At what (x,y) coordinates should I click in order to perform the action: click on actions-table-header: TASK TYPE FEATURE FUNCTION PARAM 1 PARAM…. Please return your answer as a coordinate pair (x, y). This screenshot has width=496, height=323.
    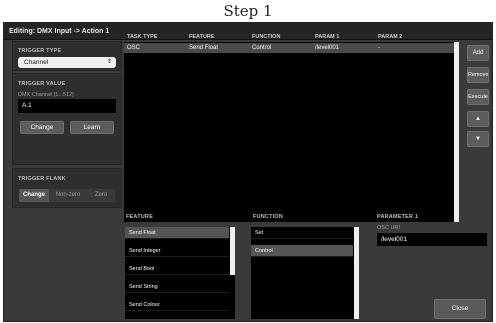
    Looking at the image, I should click on (291, 37).